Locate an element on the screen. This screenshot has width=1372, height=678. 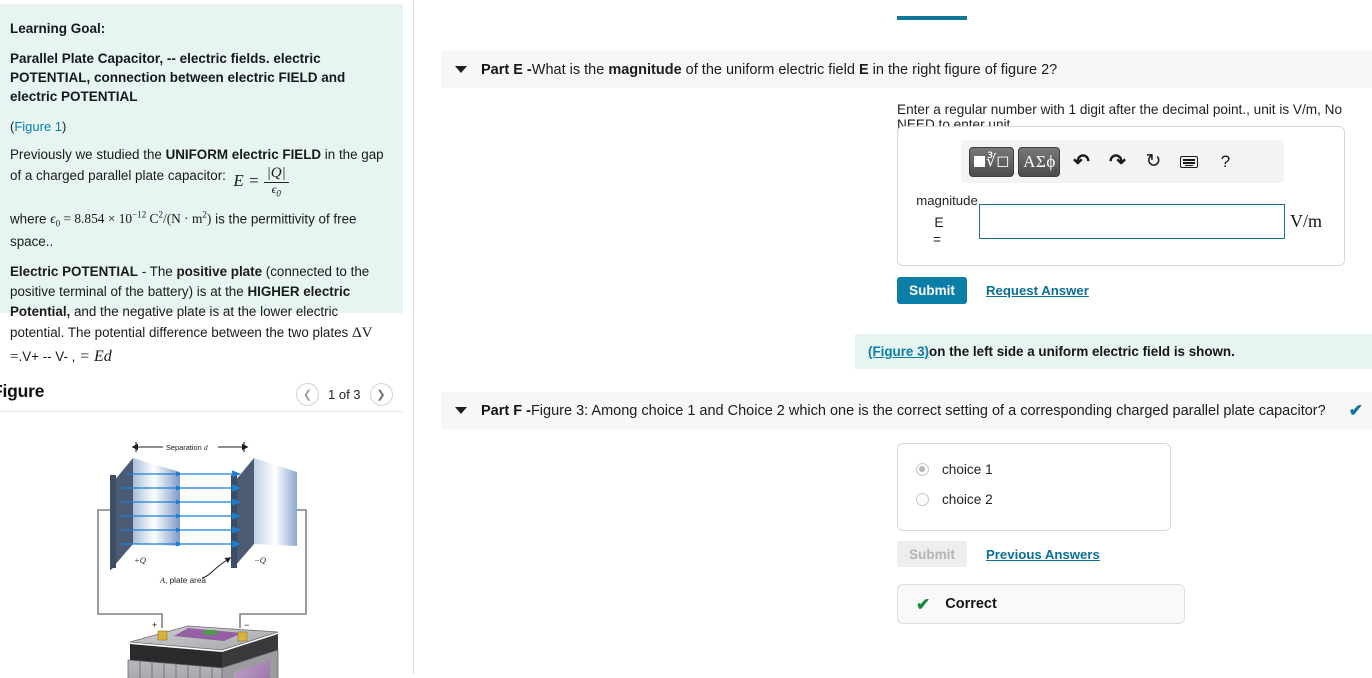
figure-counter: 1 of 3 is located at coordinates (344, 394).